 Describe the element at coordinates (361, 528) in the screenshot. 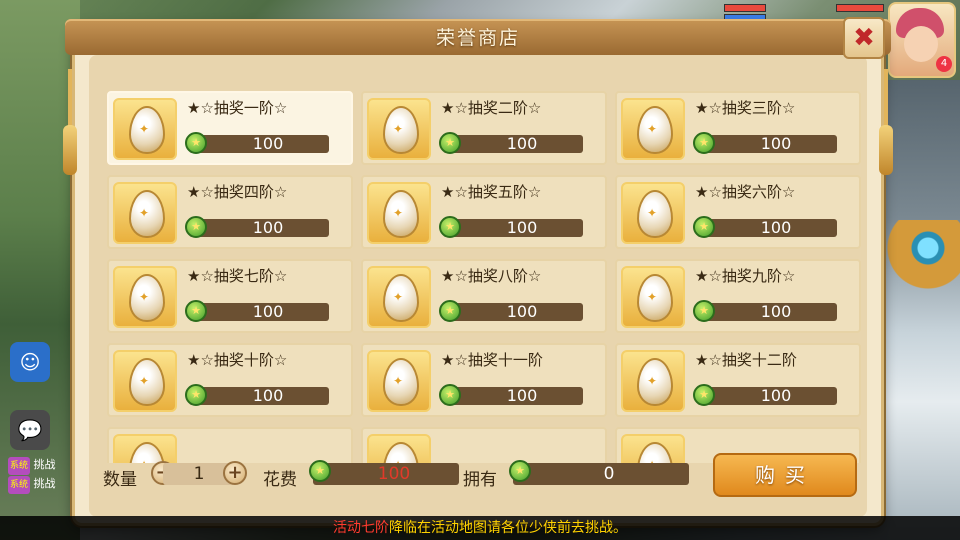

I see `ticker-highlight: 活动七阶` at that location.